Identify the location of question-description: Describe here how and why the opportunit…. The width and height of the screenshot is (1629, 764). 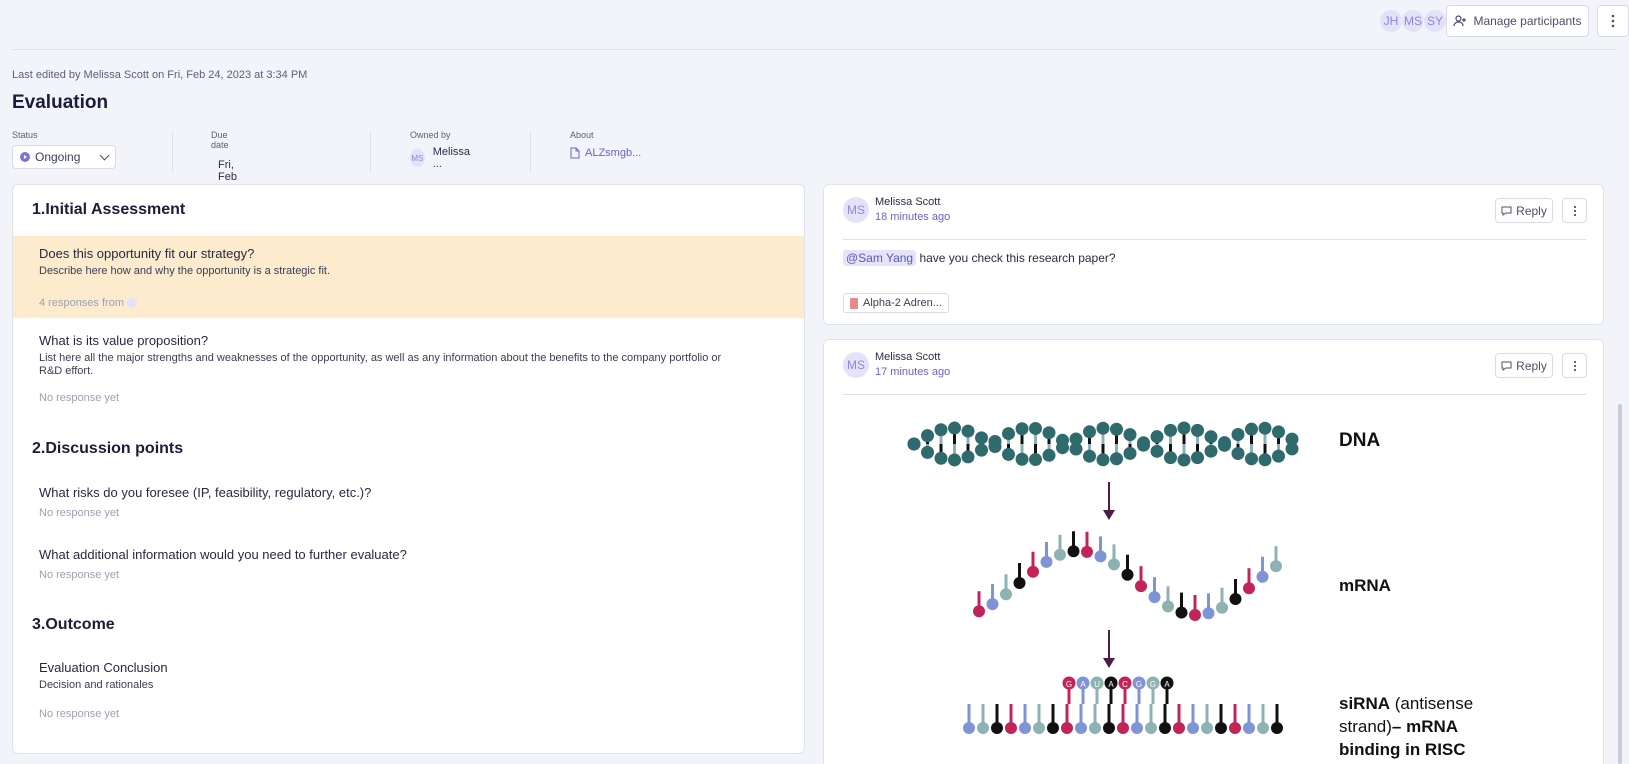
(185, 271).